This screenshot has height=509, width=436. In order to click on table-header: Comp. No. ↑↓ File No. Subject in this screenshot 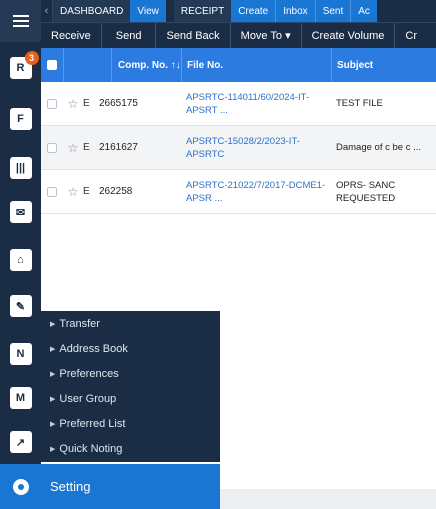, I will do `click(238, 65)`.